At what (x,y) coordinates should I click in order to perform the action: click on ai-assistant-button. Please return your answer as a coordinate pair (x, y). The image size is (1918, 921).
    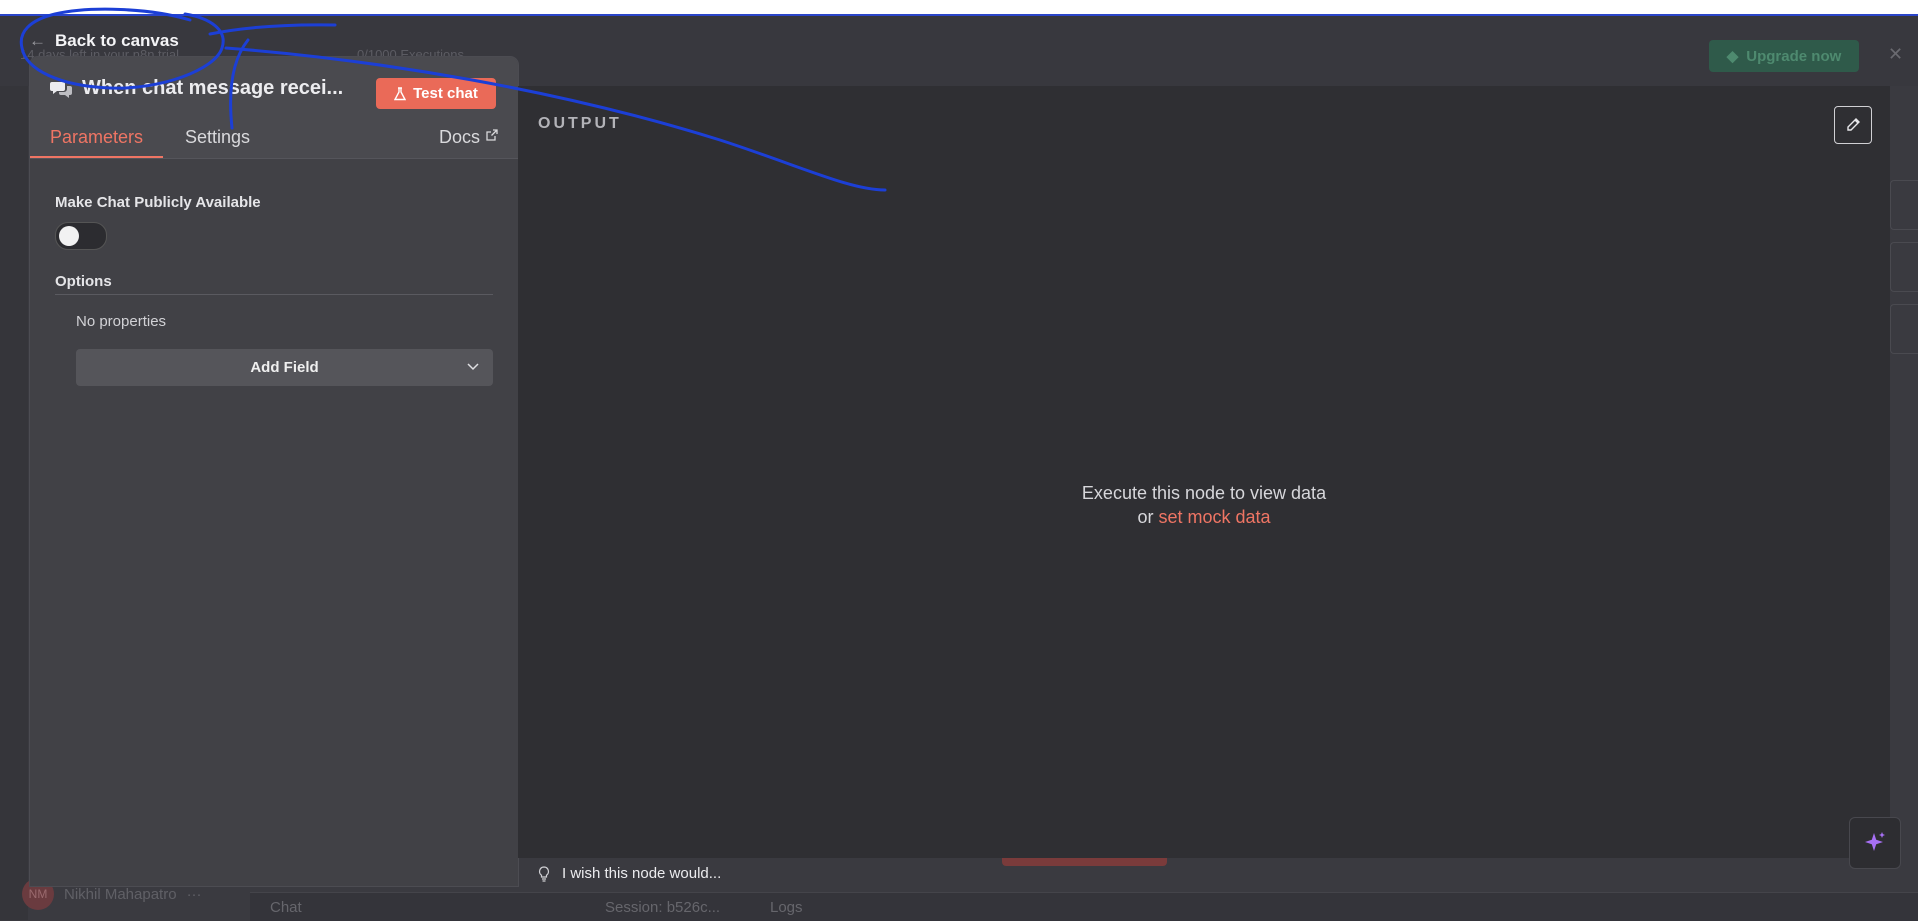
    Looking at the image, I should click on (1875, 843).